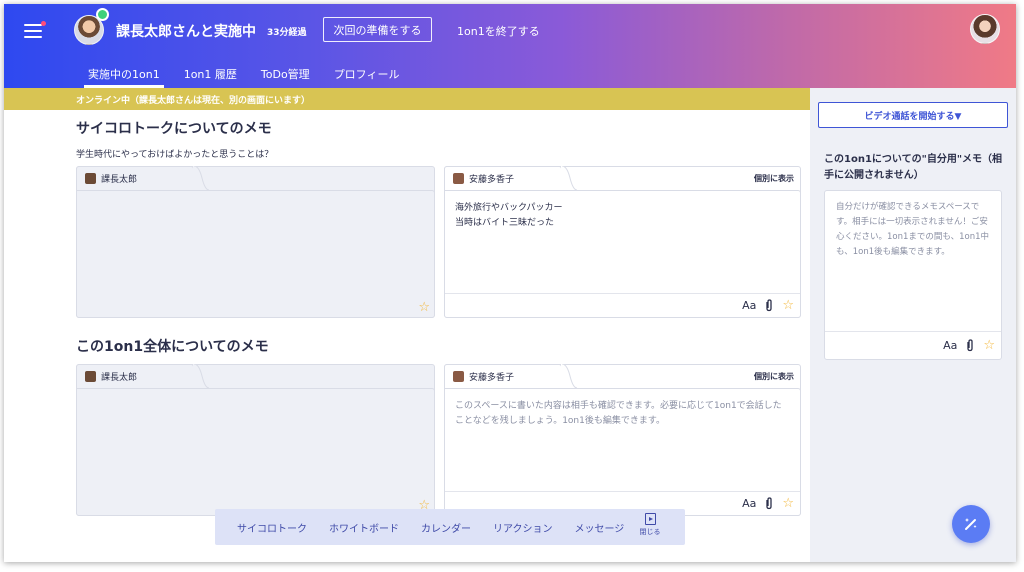 The height and width of the screenshot is (572, 1024). Describe the element at coordinates (446, 527) in the screenshot. I see `toolbar-calendar: カレンダー` at that location.